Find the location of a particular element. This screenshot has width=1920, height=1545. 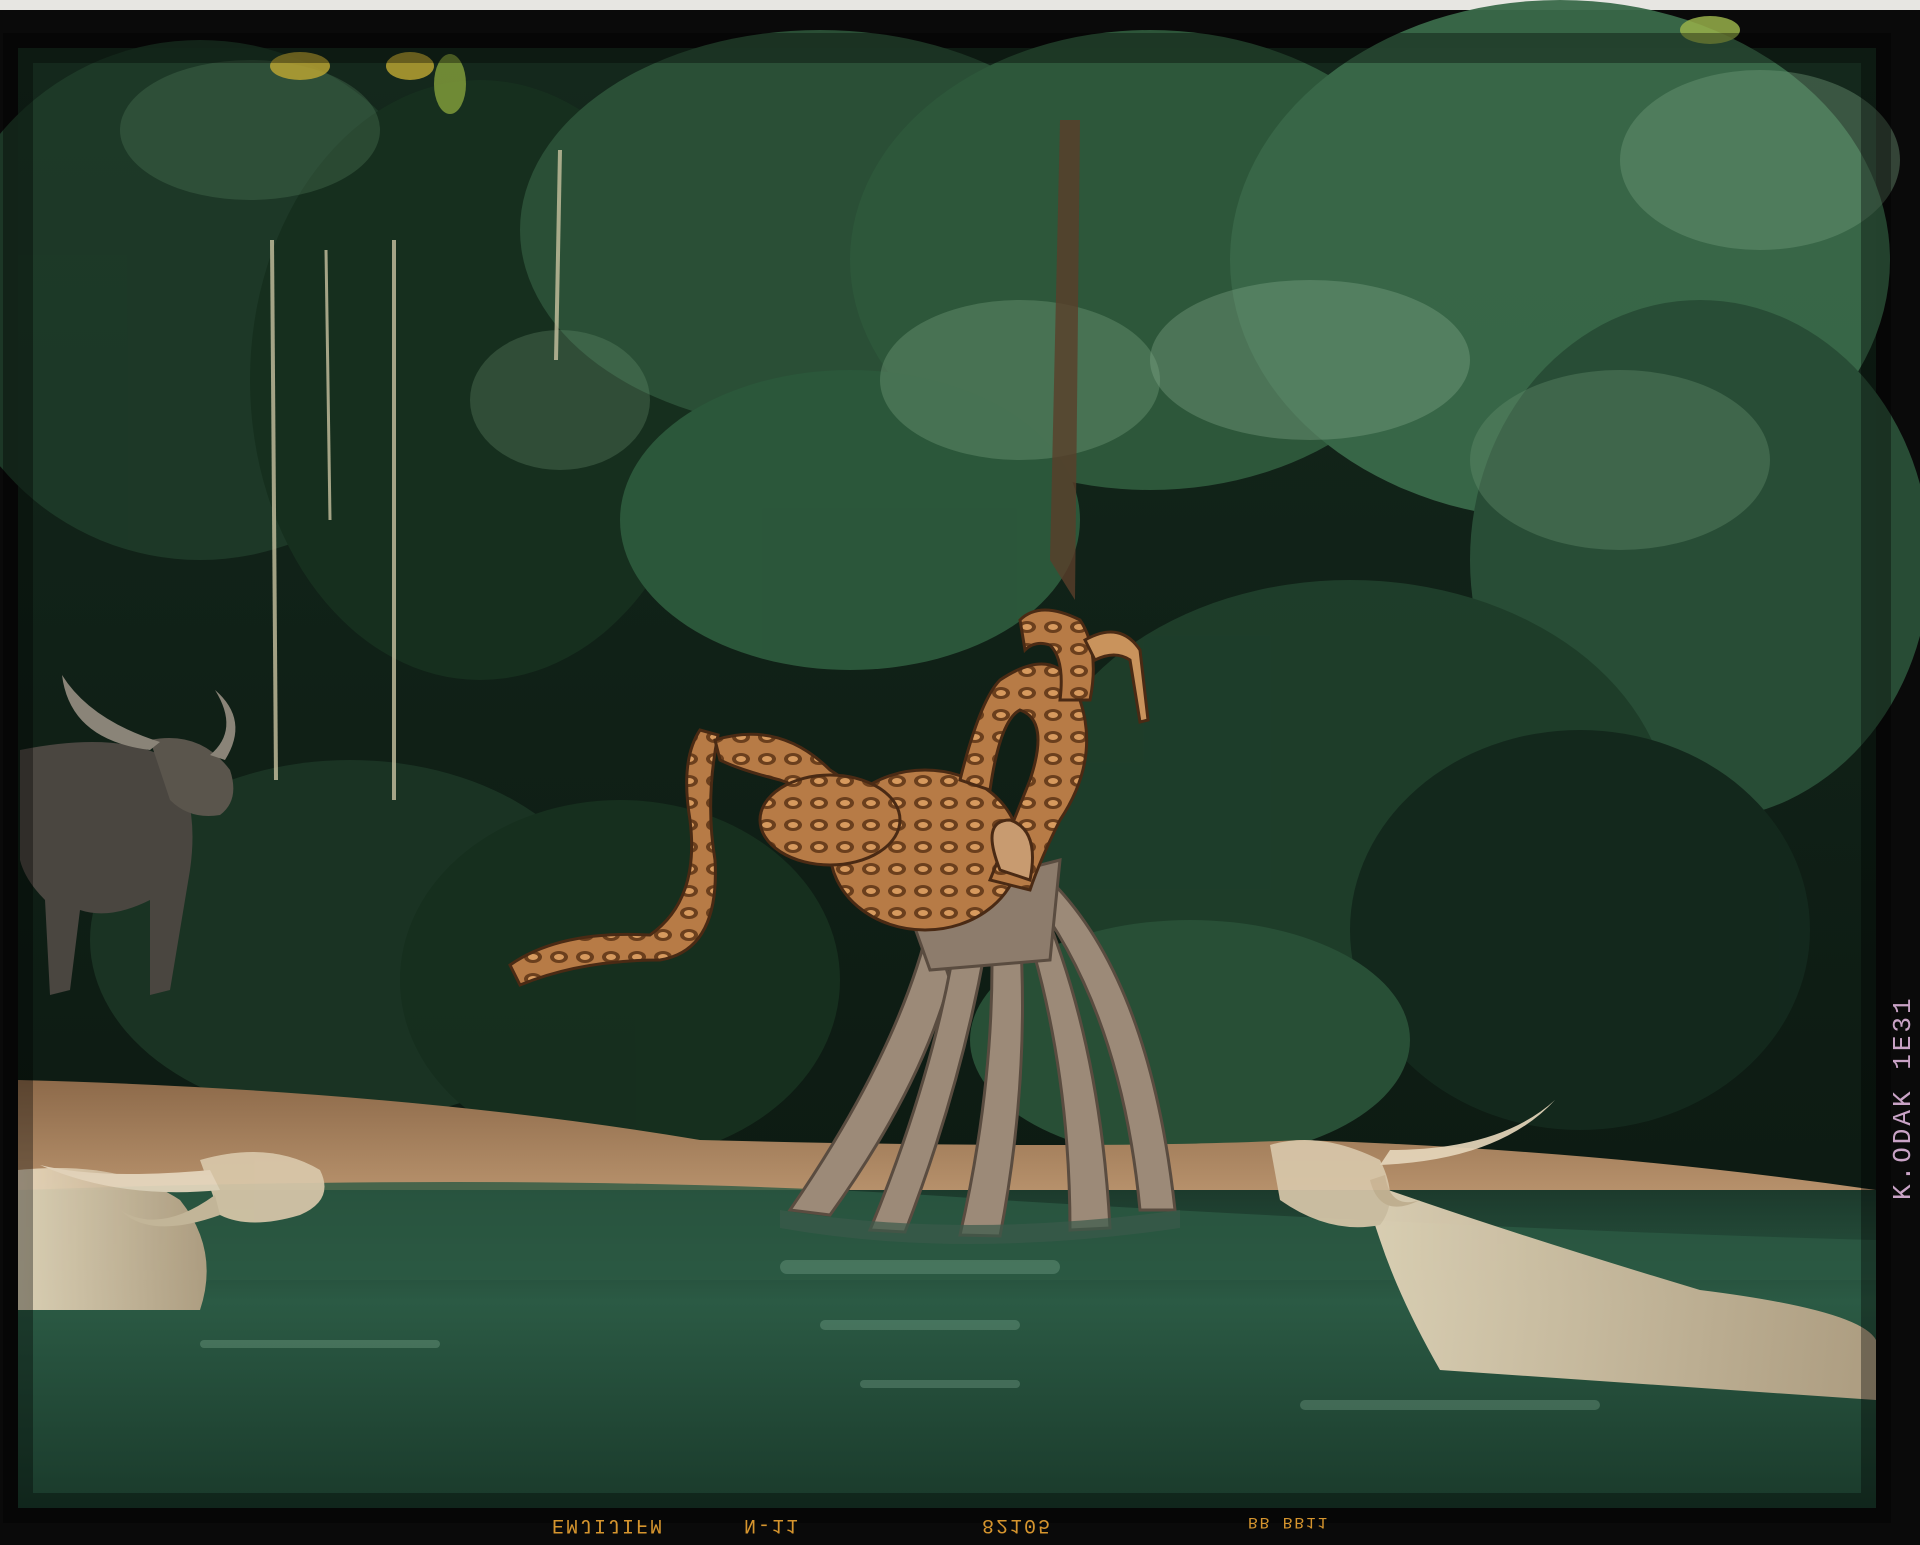

edge-code-bottom-3: 82105 is located at coordinates (1017, 1524).